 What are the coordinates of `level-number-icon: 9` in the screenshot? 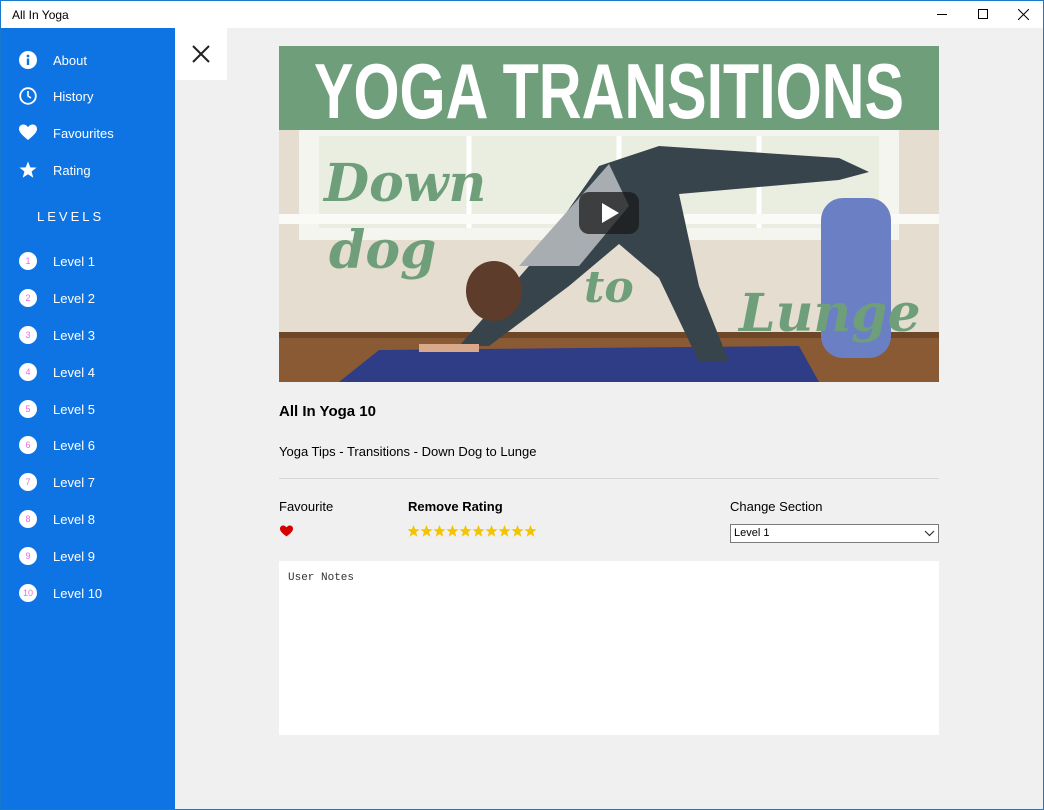 It's located at (28, 556).